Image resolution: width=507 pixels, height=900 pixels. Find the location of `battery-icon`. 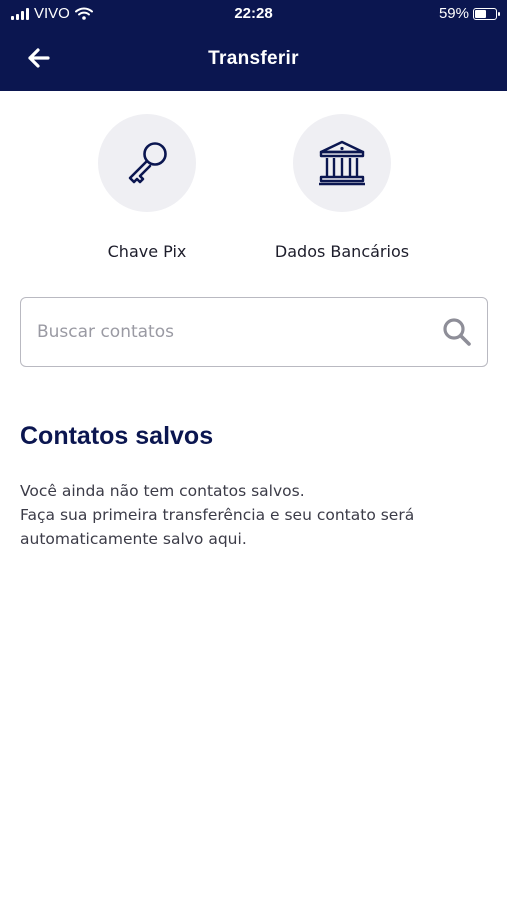

battery-icon is located at coordinates (486, 13).